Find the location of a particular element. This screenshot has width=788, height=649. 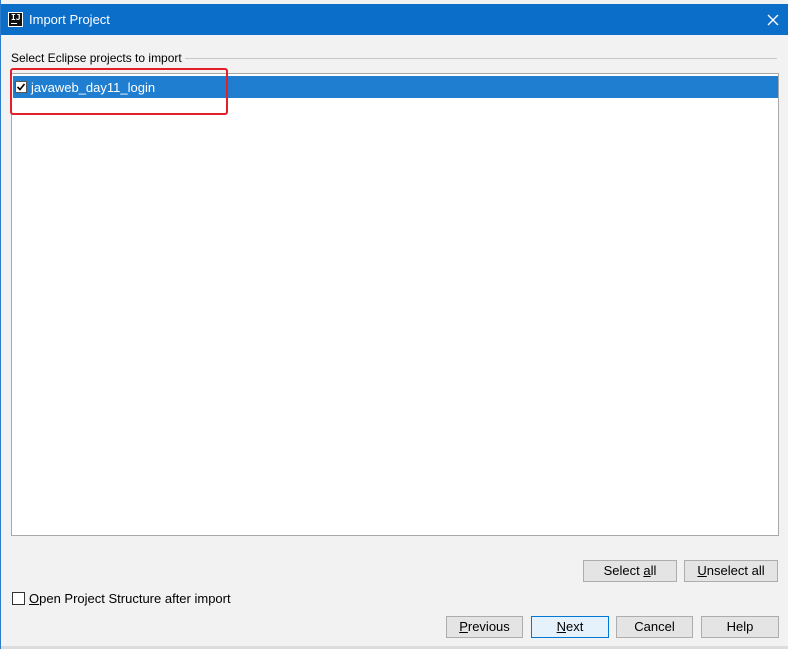

unselect-all-button: Unselect all is located at coordinates (731, 571).